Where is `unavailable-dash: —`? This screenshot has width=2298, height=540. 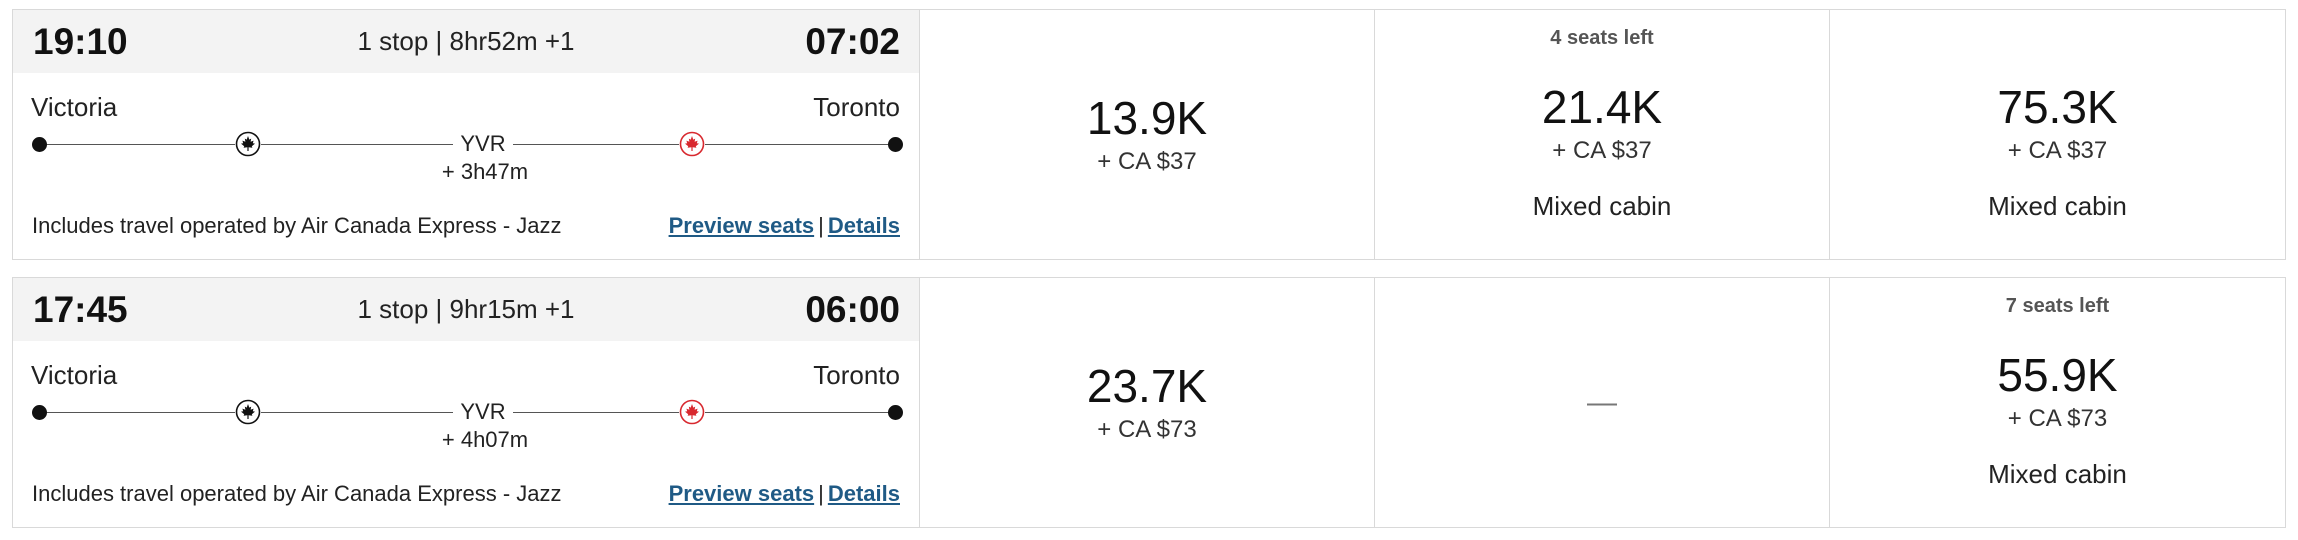
unavailable-dash: — is located at coordinates (1602, 402).